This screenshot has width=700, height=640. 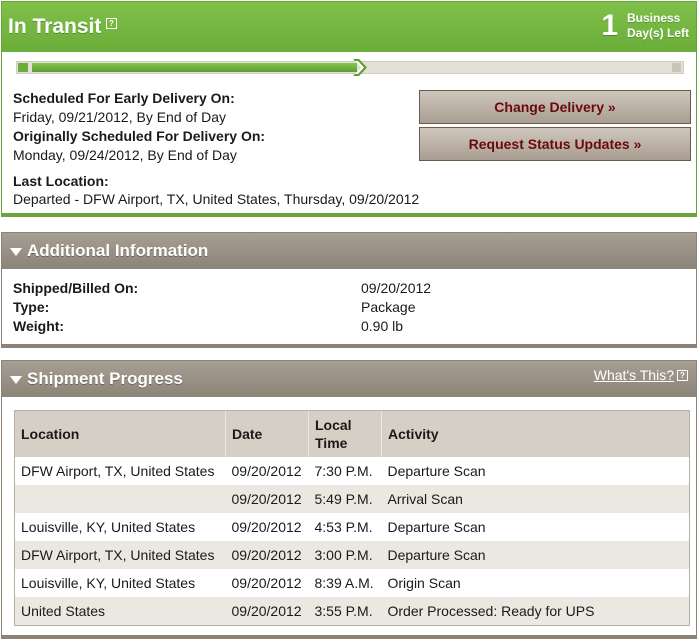 I want to click on additional-information-title: Additional Information, so click(x=118, y=250).